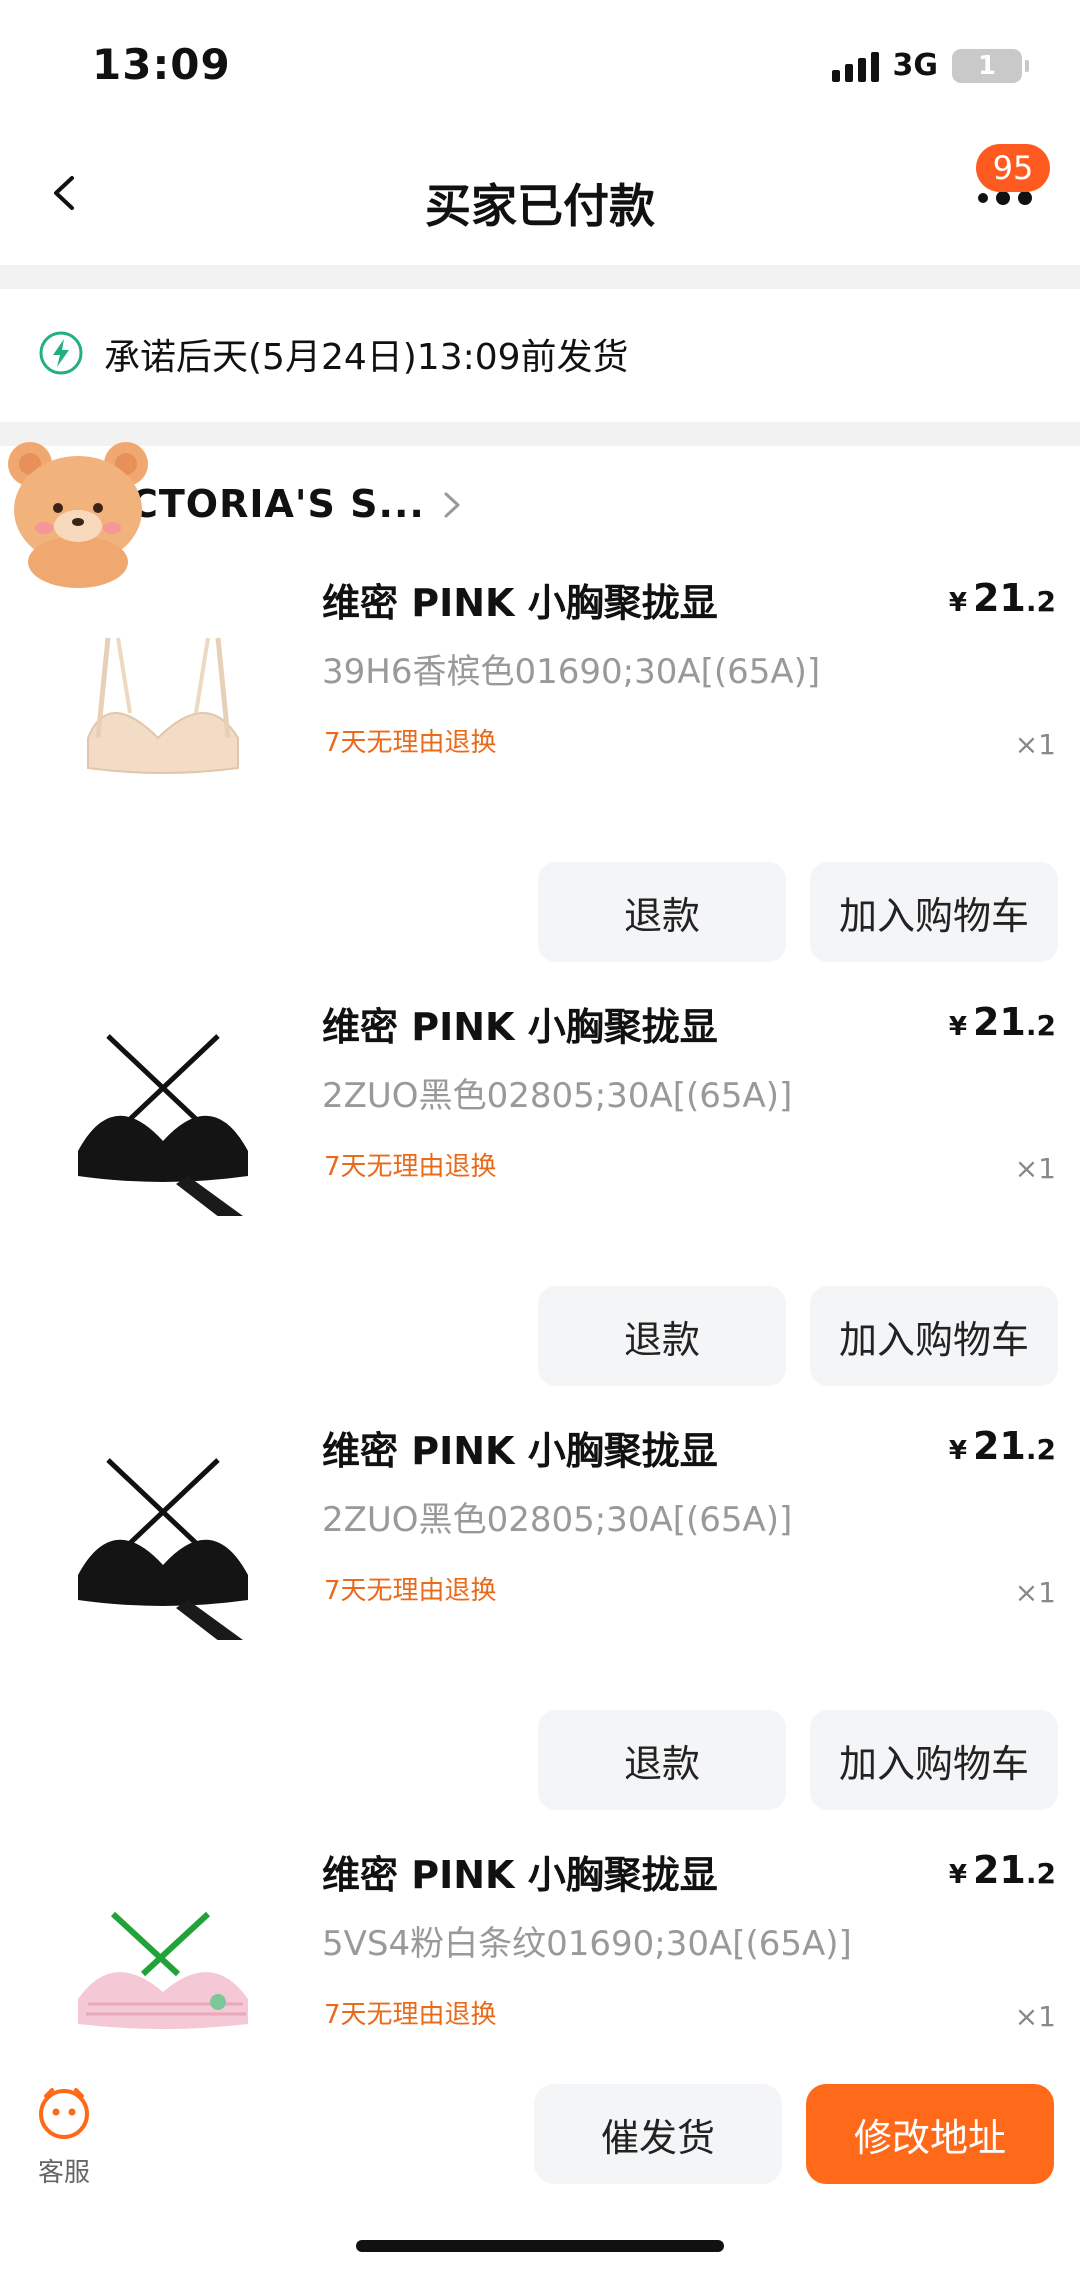 The image size is (1080, 2270). What do you see at coordinates (452, 505) in the screenshot?
I see `chevron-right-icon` at bounding box center [452, 505].